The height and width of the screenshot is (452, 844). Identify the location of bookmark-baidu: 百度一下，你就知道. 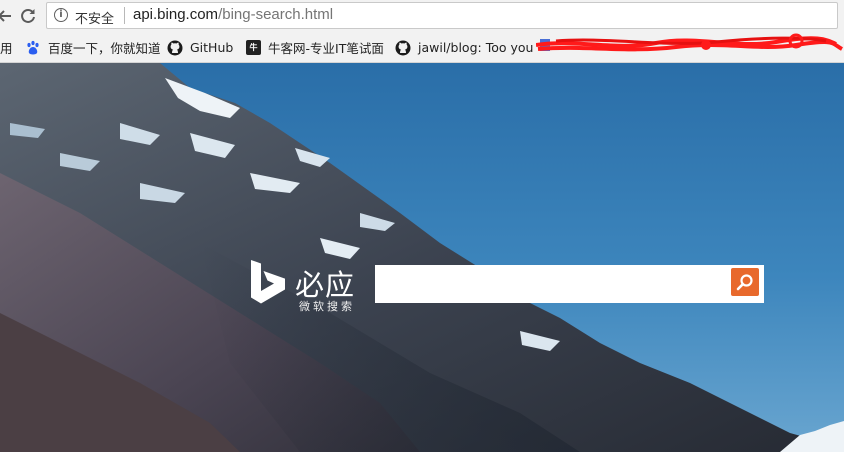
(93, 47).